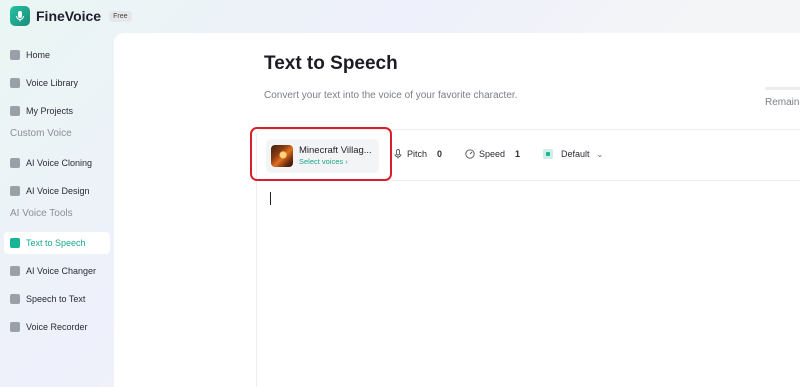  I want to click on emotion-value: Default, so click(575, 154).